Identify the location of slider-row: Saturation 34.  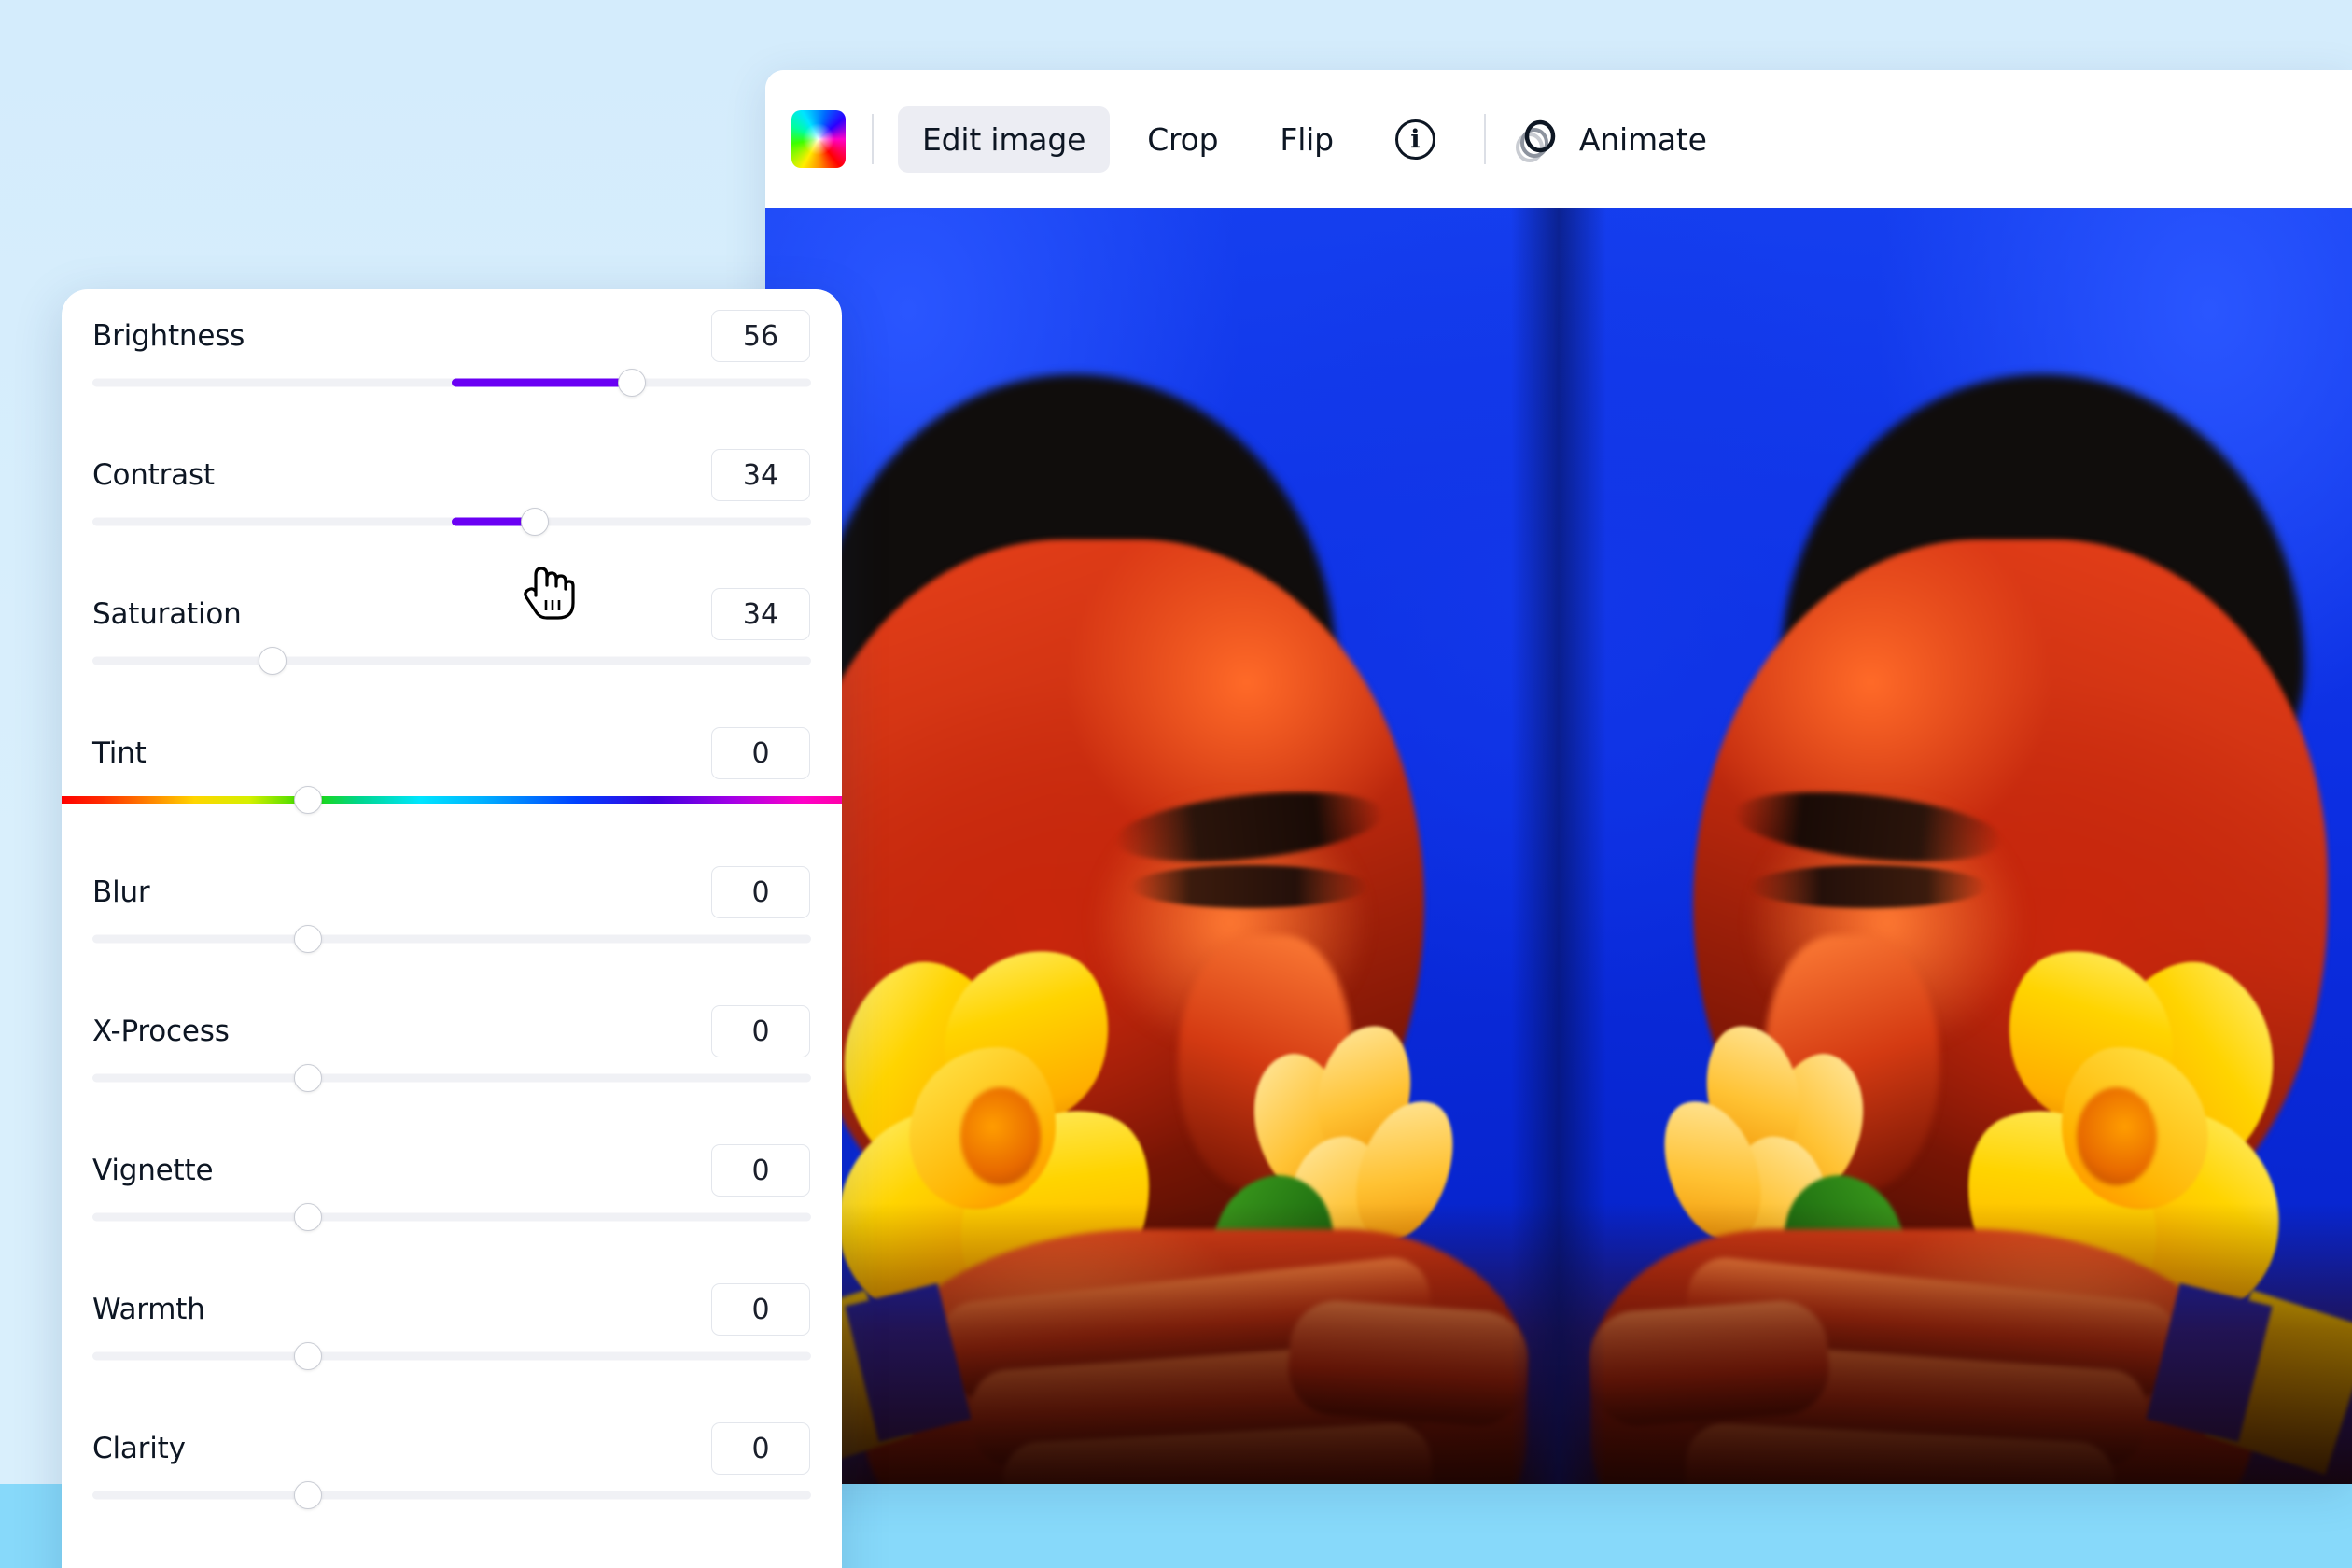
(452, 637).